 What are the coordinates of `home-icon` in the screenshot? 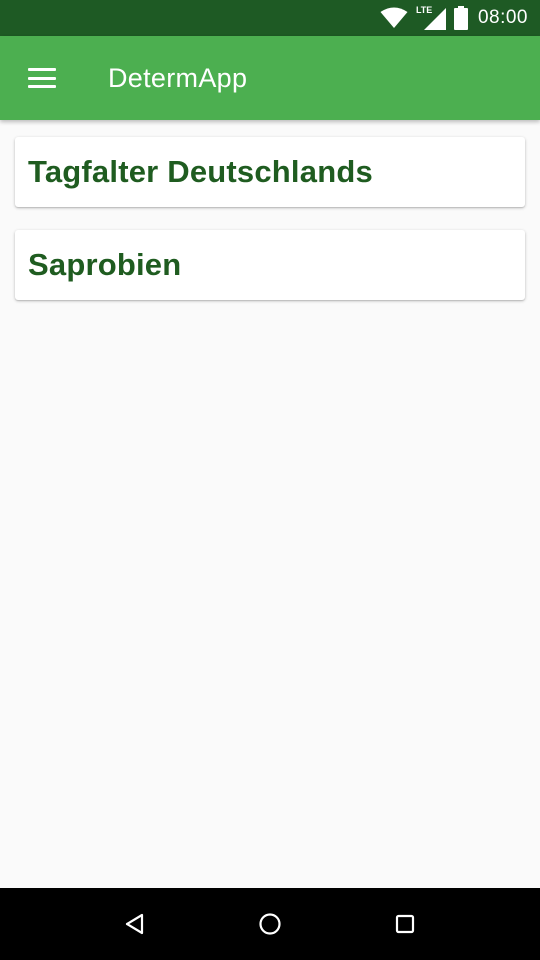 It's located at (270, 924).